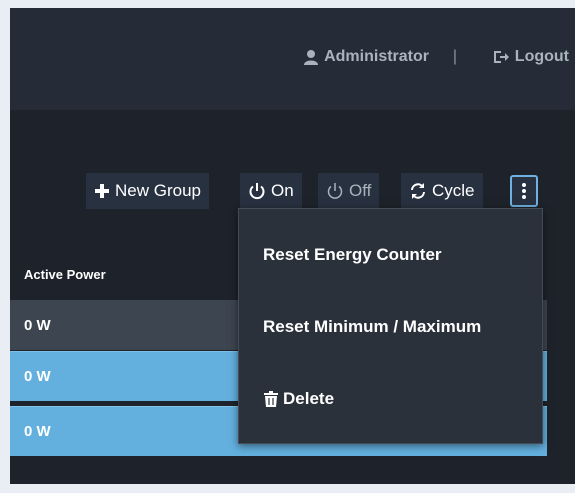  I want to click on reset-energy-counter-item: Reset Energy Counter, so click(352, 255).